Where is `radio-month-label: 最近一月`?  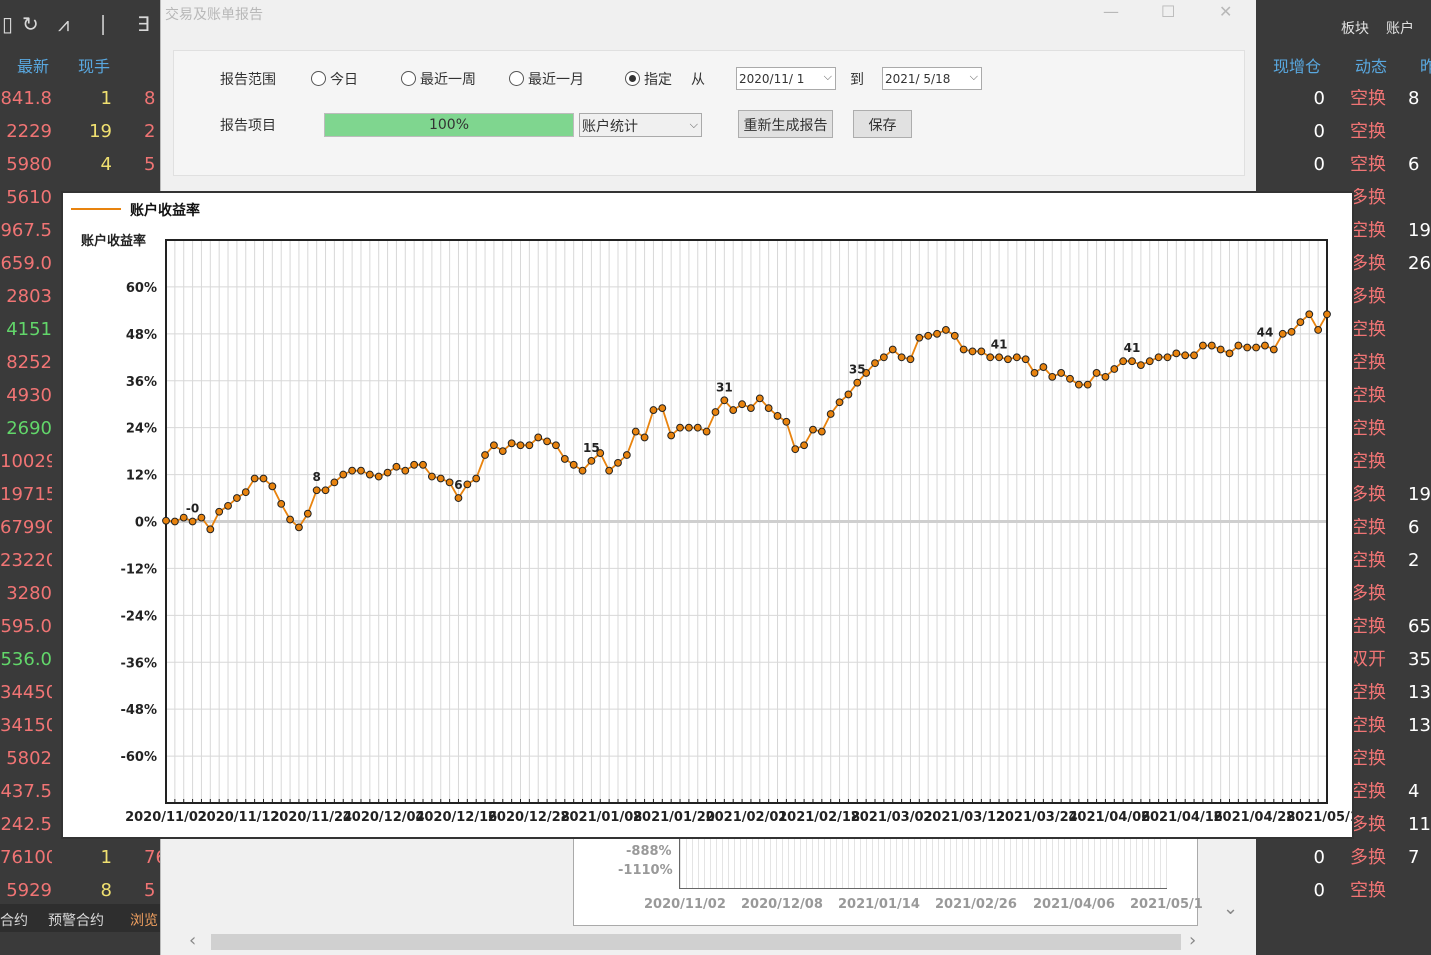
radio-month-label: 最近一月 is located at coordinates (556, 79).